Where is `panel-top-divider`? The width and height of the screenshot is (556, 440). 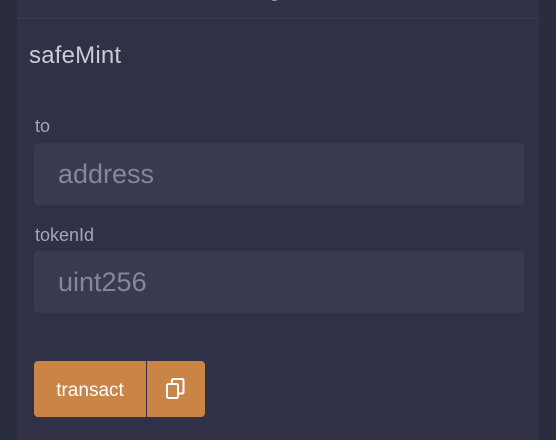
panel-top-divider is located at coordinates (278, 9).